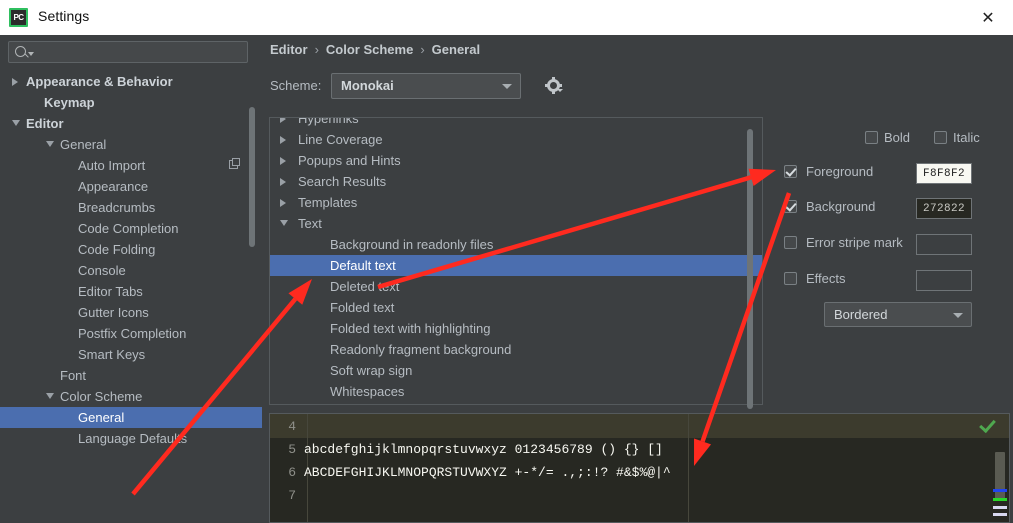  What do you see at coordinates (944, 208) in the screenshot?
I see `background-color-swatch: 272822` at bounding box center [944, 208].